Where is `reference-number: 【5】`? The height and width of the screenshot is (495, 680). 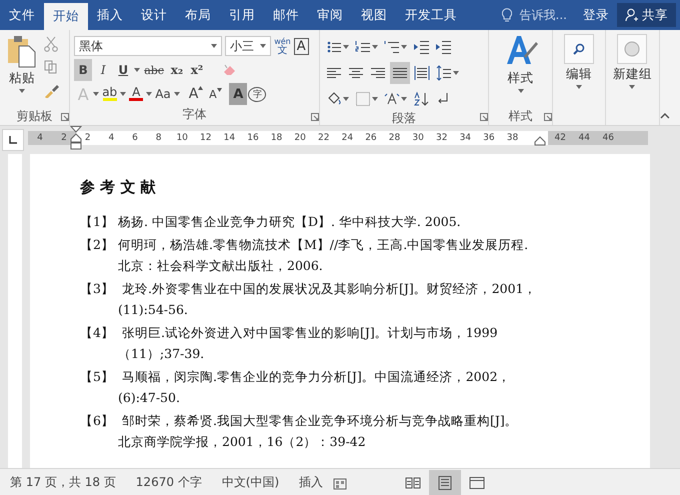
reference-number: 【5】 is located at coordinates (97, 377).